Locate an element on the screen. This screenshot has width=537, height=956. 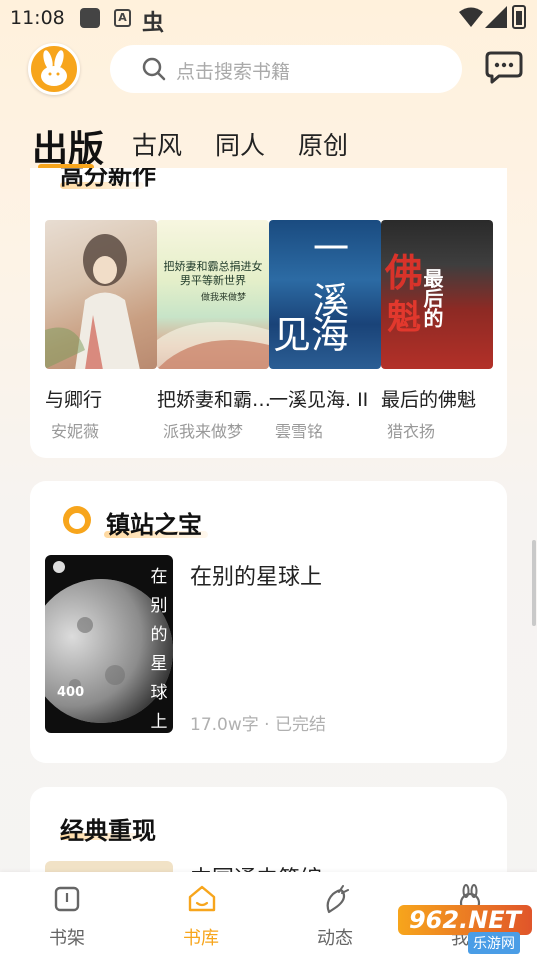
book-meta: 17.0w字 · 已完结 is located at coordinates (258, 725).